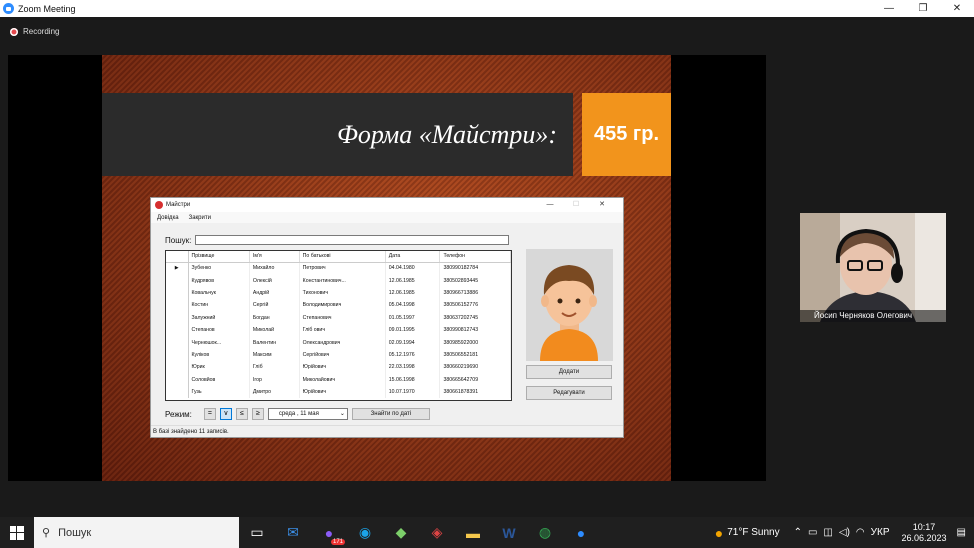 The image size is (974, 548). I want to click on table-cell: Михайло, so click(274, 268).